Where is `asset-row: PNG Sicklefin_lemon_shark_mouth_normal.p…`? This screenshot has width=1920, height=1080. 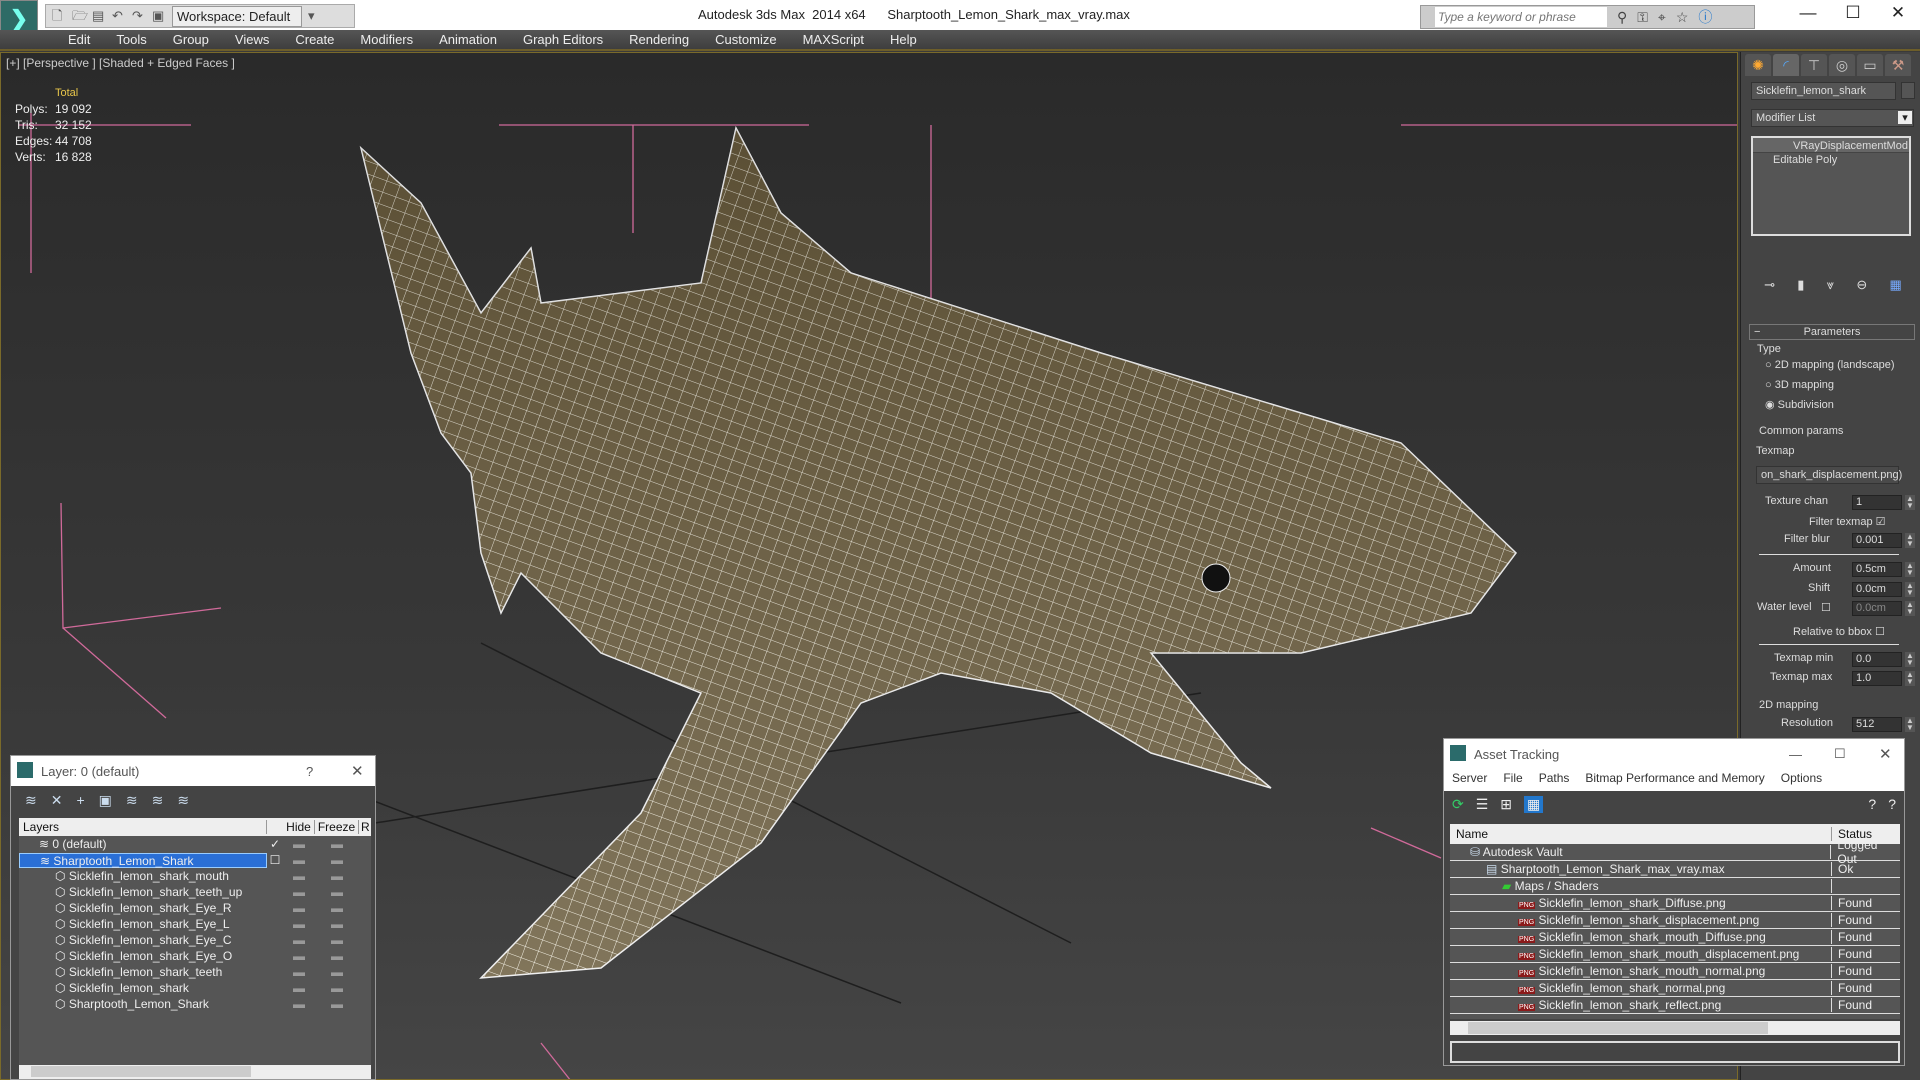
asset-row: PNG Sicklefin_lemon_shark_mouth_normal.p… is located at coordinates (1675, 971).